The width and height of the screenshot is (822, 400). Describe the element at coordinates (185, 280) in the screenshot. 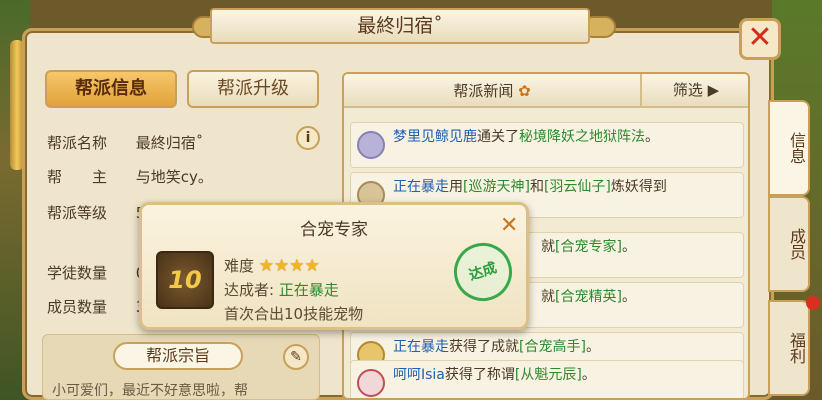

I see `achievement-badge-icon: 10` at that location.